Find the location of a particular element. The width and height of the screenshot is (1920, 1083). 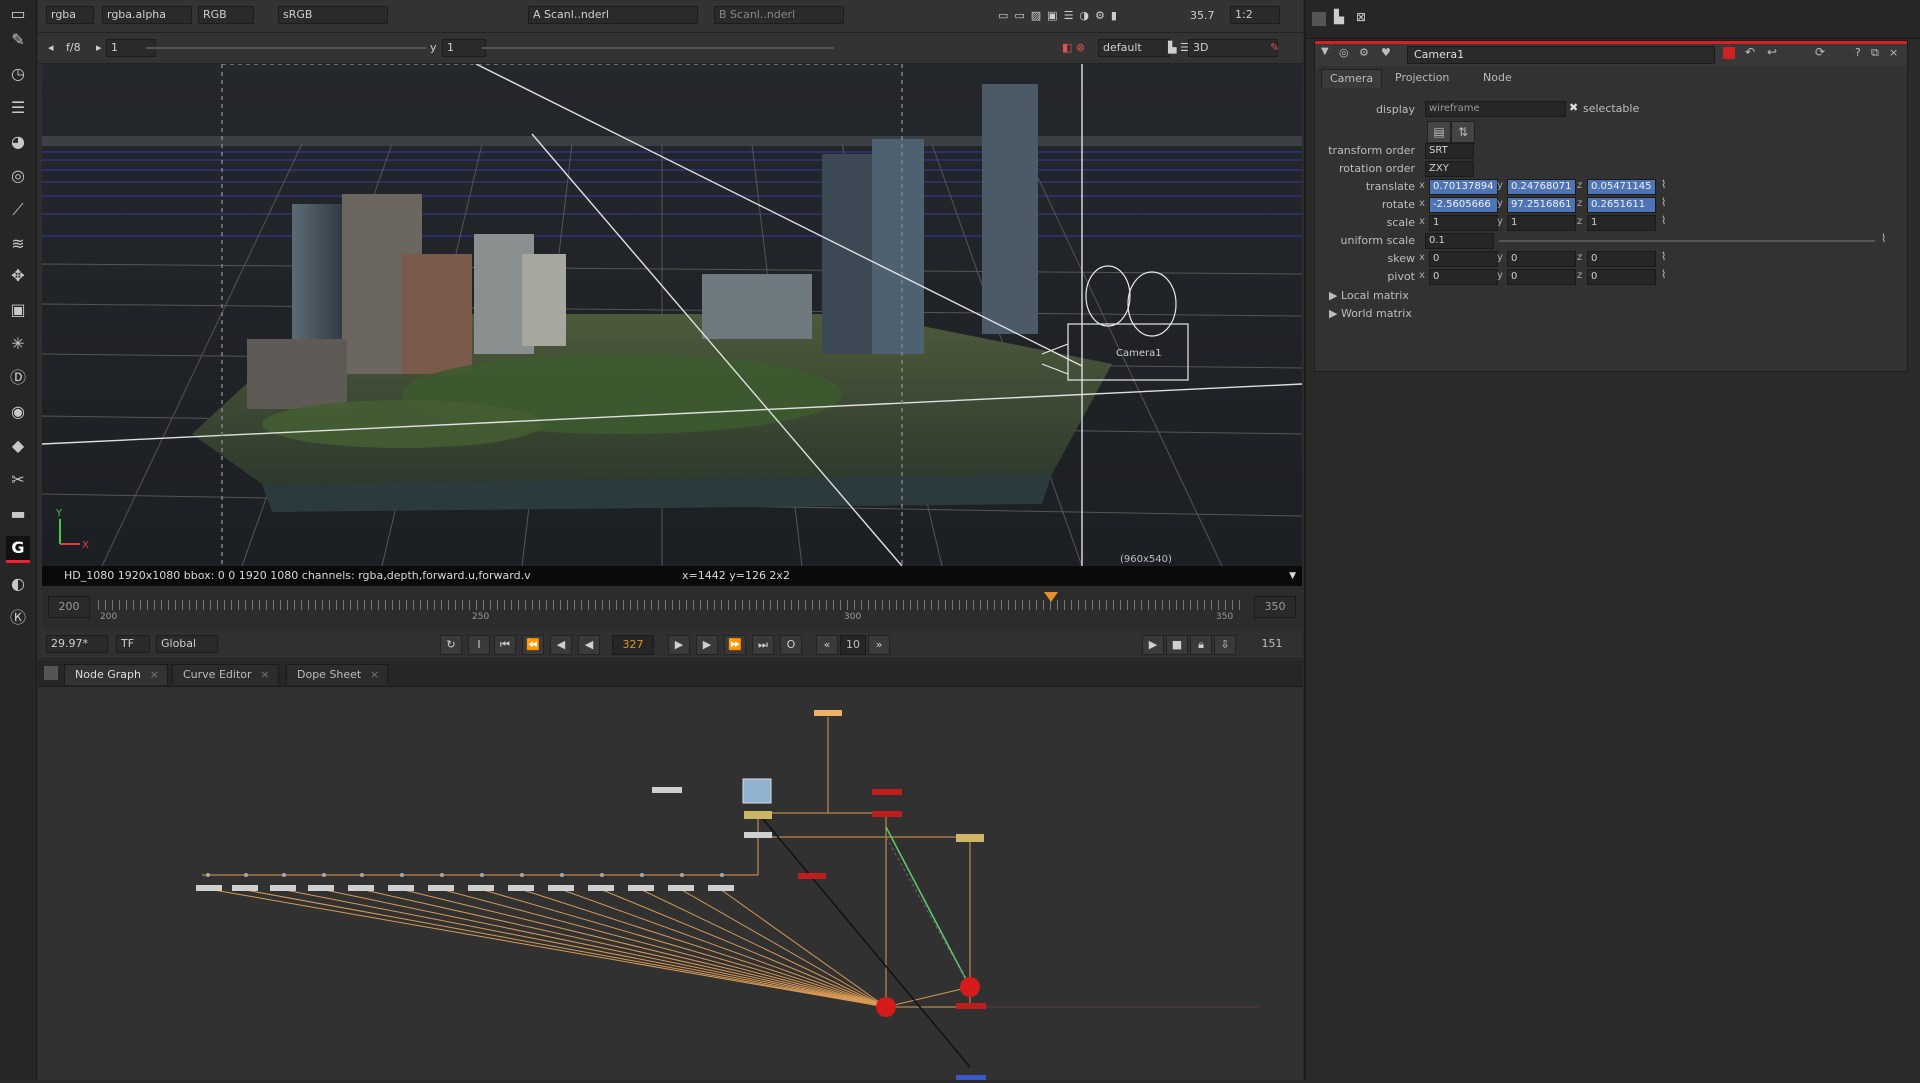

node-color-icon: ♥ is located at coordinates (1386, 52).